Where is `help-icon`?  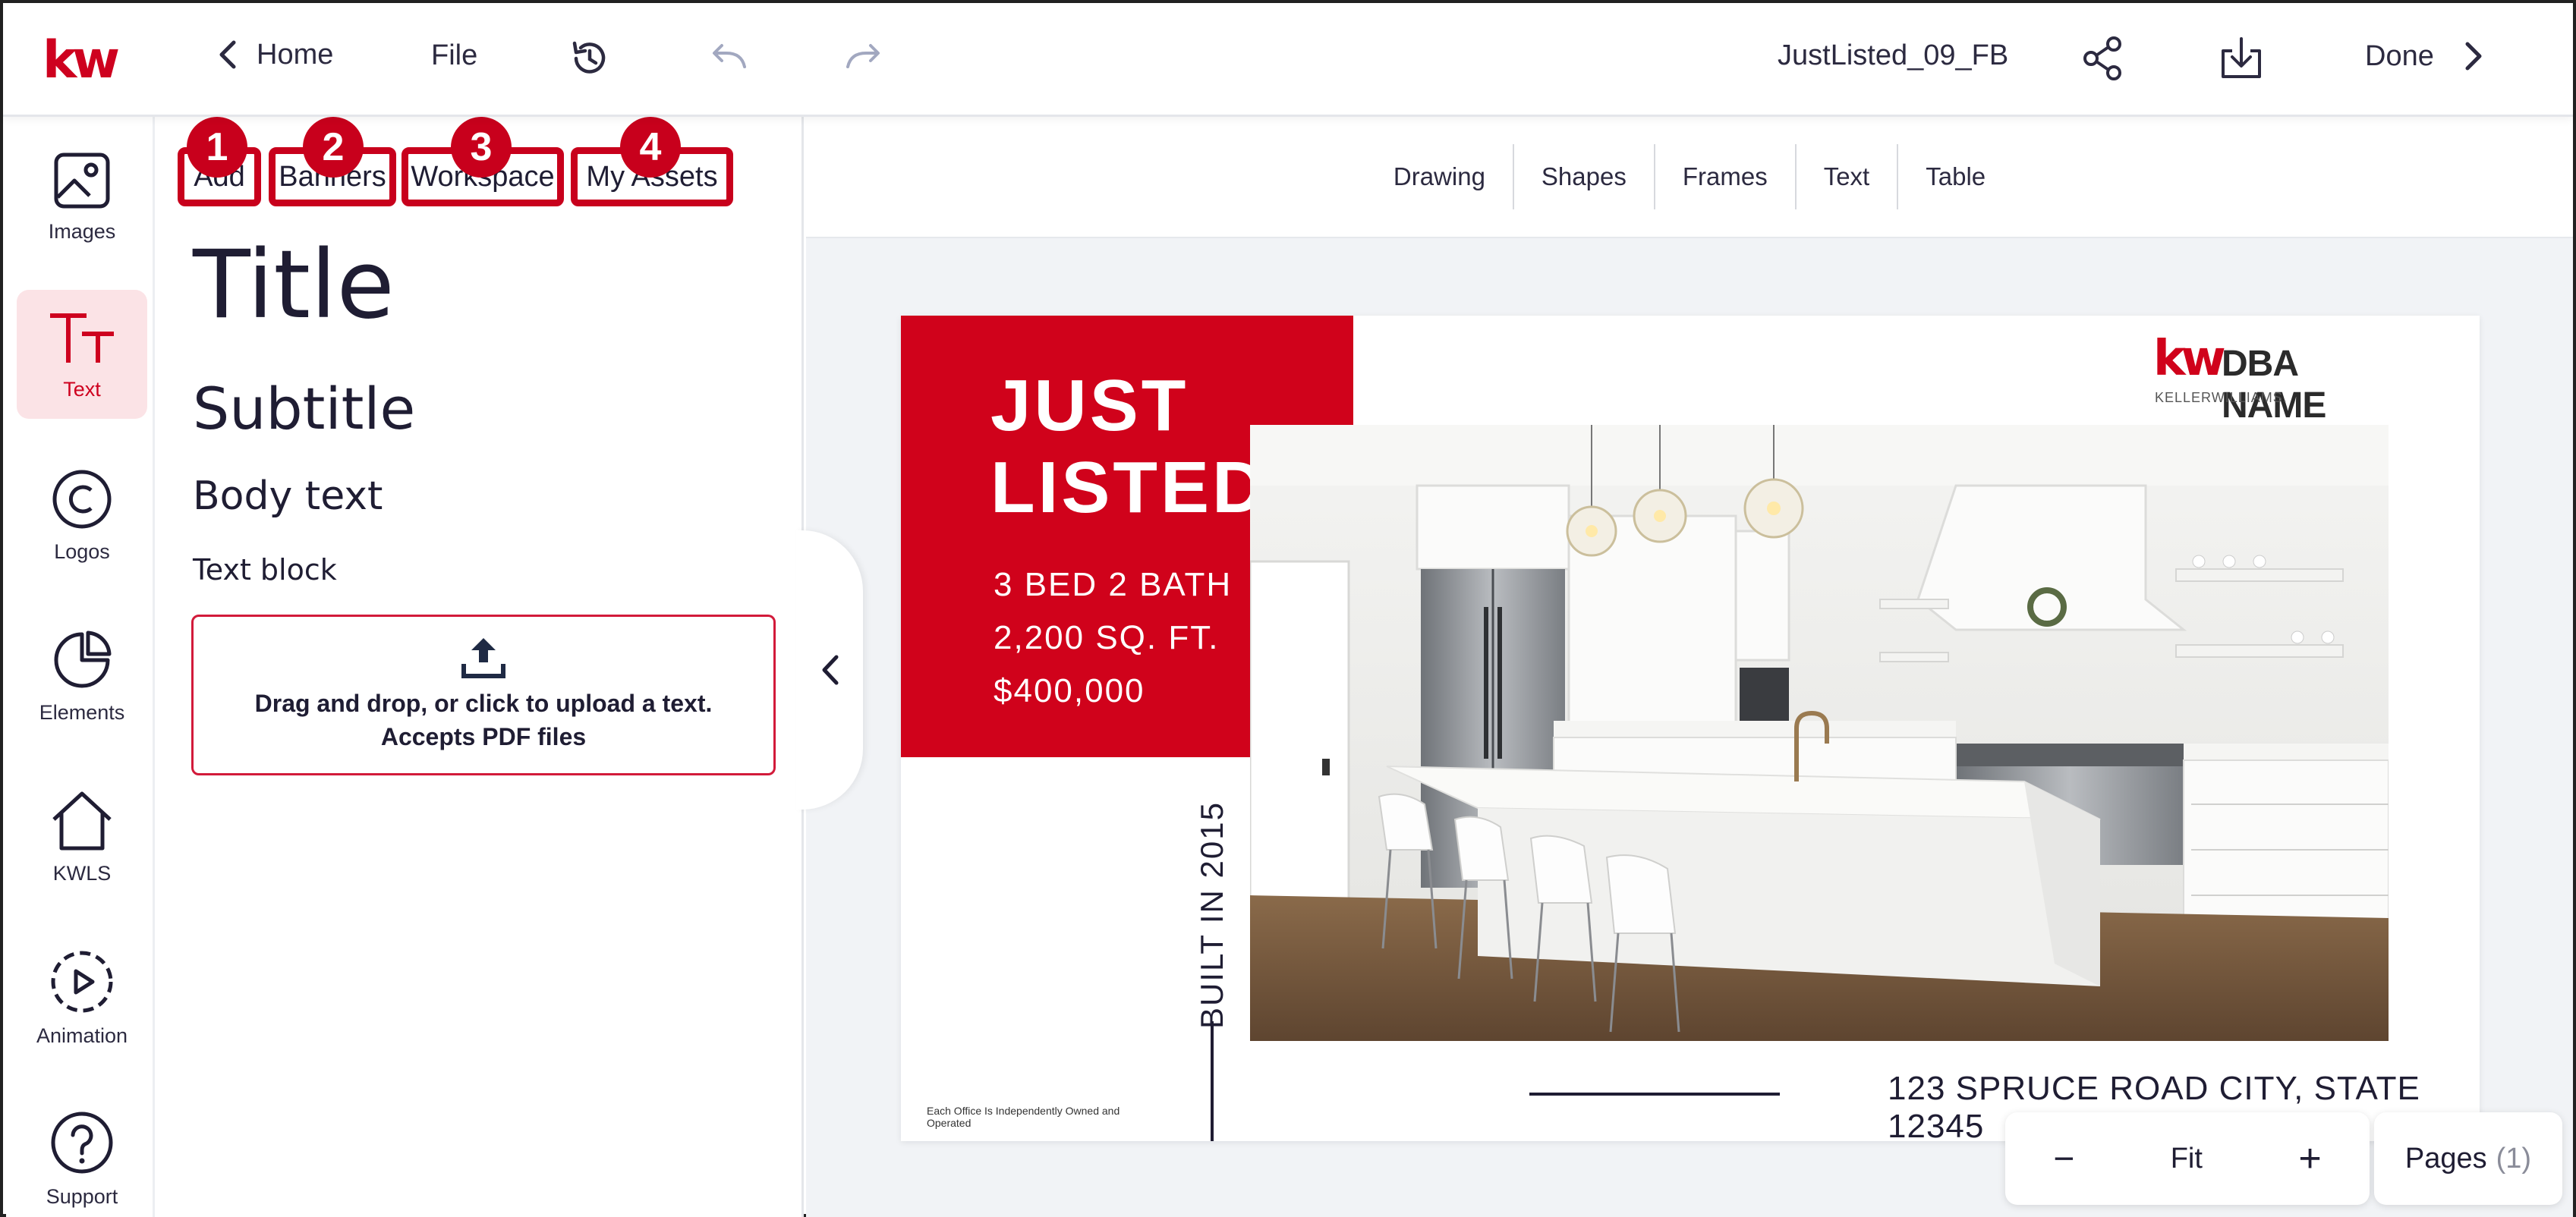 help-icon is located at coordinates (82, 1142).